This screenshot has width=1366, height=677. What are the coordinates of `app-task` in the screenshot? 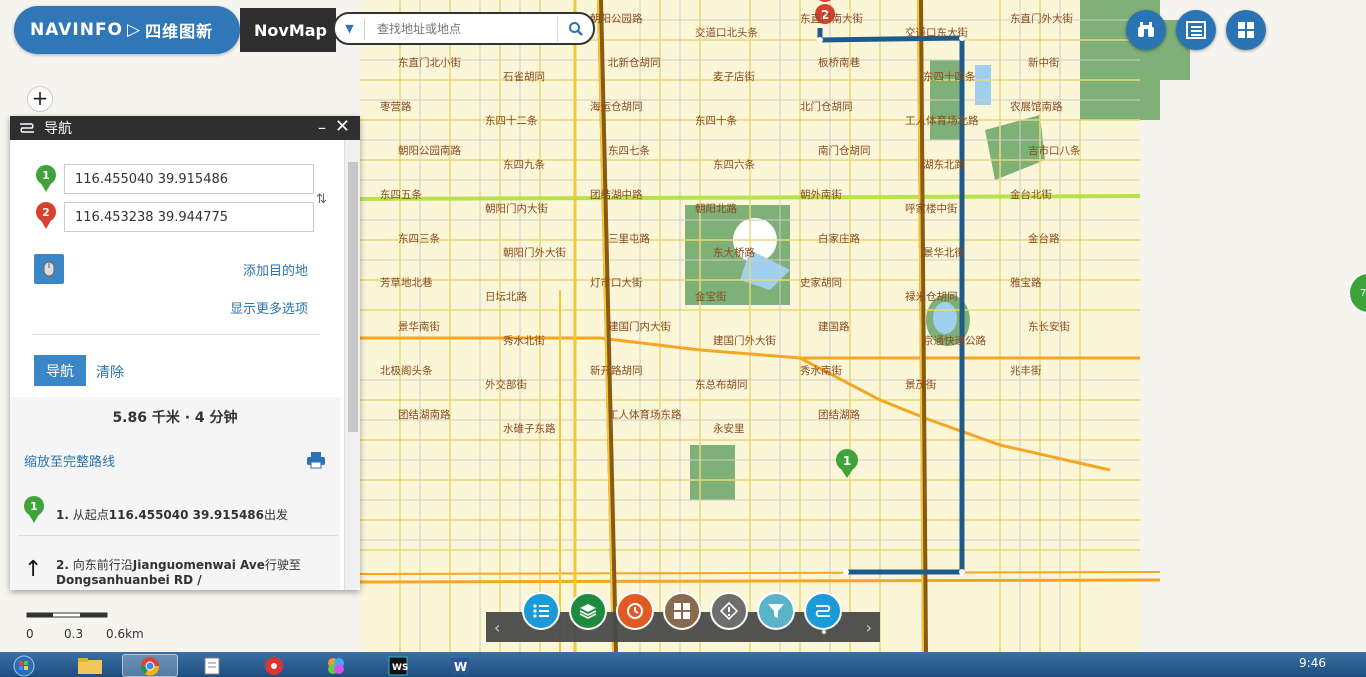 It's located at (336, 665).